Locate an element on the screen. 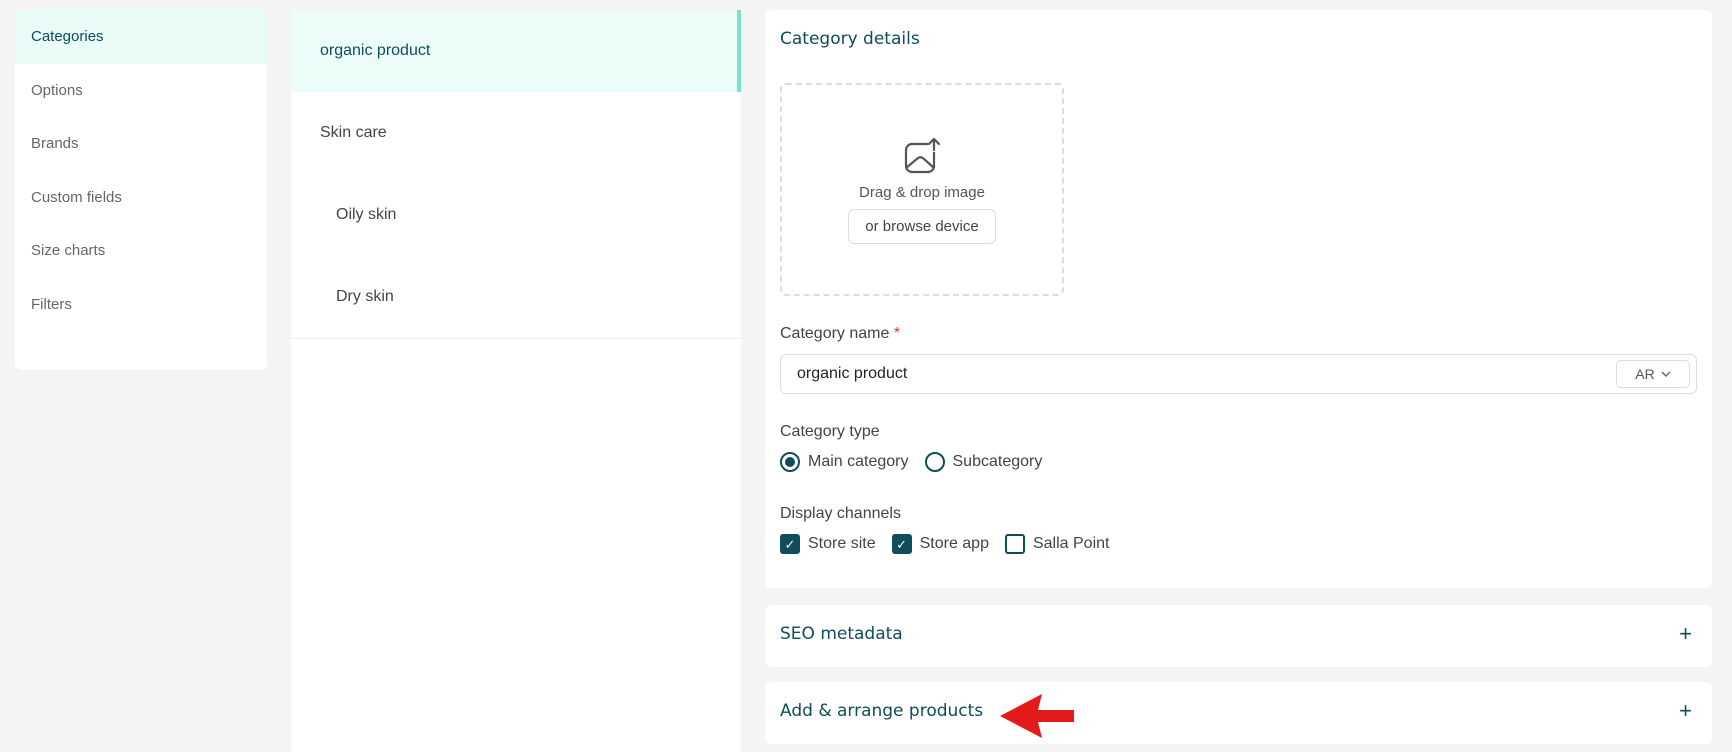 The height and width of the screenshot is (752, 1732). nav-item-categories: Categories is located at coordinates (141, 37).